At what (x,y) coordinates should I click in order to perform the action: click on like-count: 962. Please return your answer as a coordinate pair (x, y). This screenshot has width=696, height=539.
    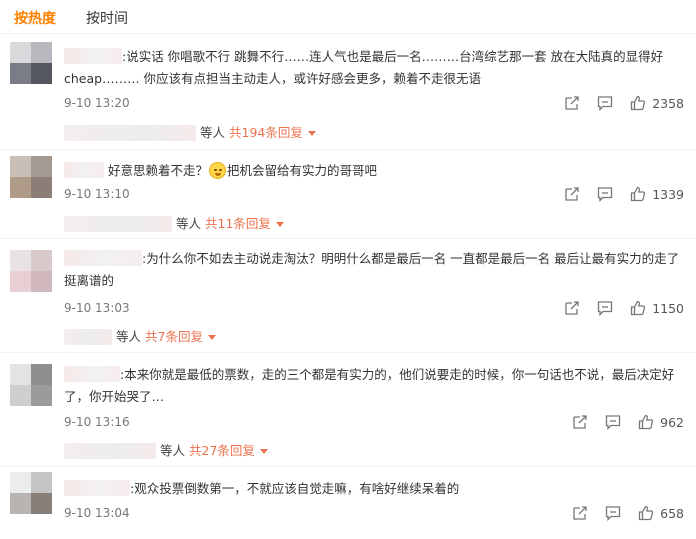
    Looking at the image, I should click on (672, 422).